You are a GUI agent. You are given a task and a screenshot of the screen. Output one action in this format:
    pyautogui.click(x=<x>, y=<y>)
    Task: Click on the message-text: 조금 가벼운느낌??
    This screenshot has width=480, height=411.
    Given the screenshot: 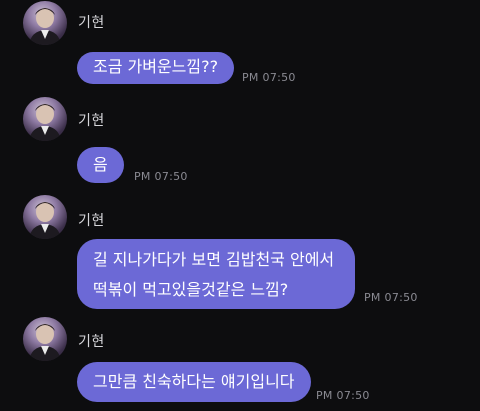 What is the action you would take?
    pyautogui.click(x=156, y=66)
    